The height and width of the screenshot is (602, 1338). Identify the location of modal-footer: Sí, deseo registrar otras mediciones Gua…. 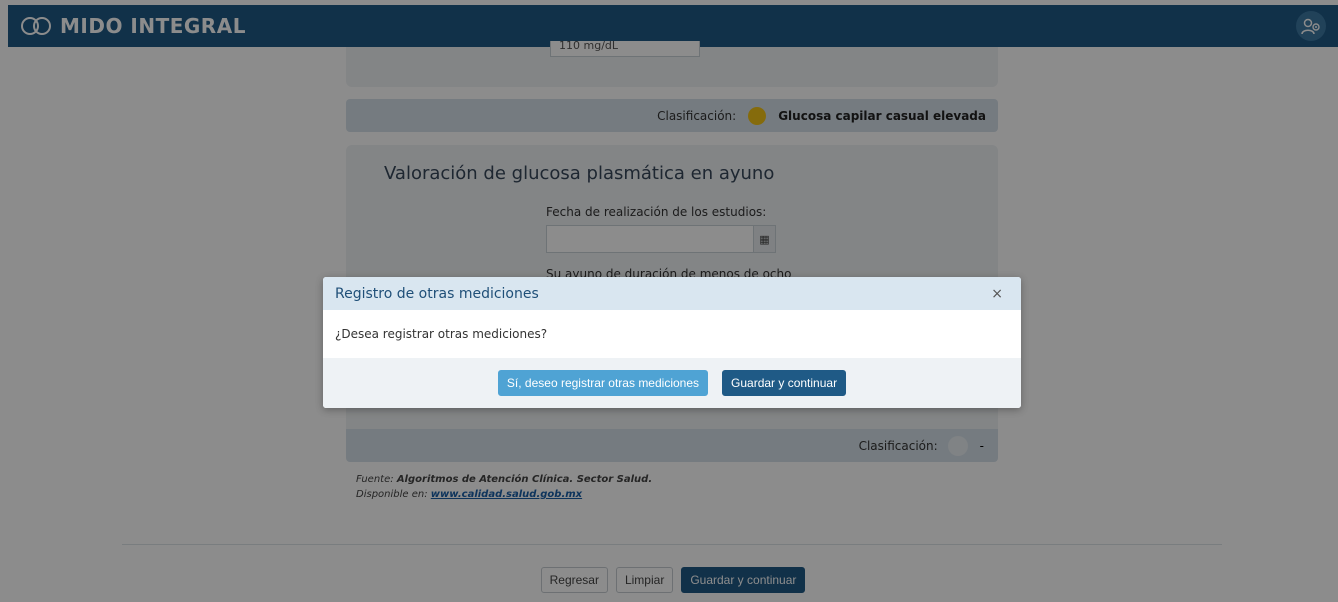
(672, 383).